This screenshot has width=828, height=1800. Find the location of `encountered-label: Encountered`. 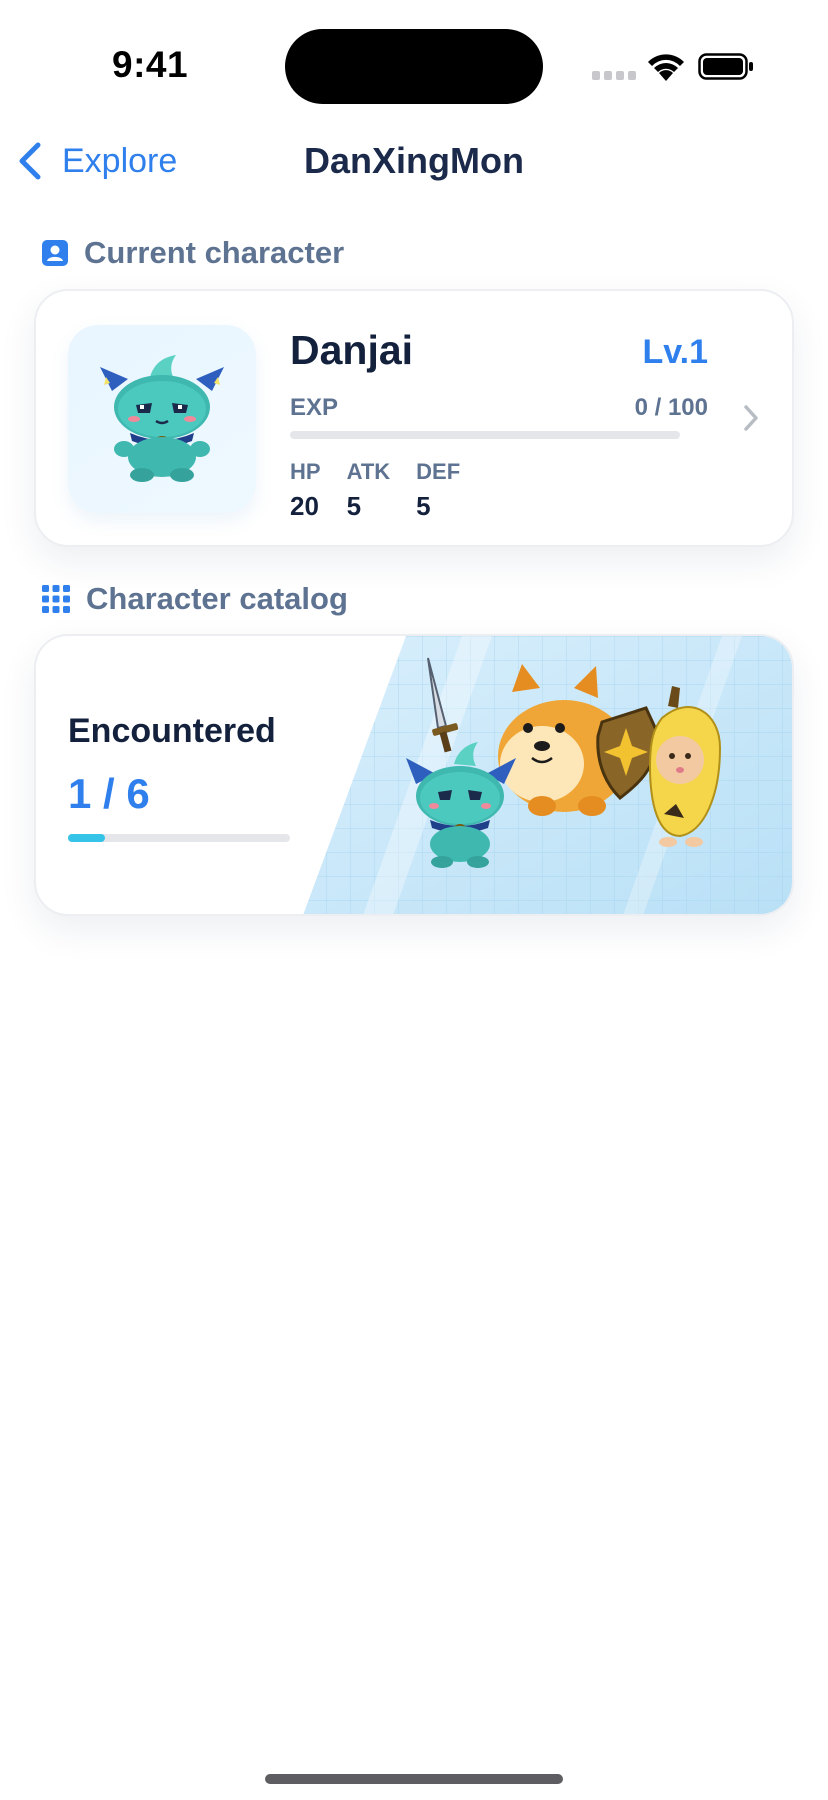

encountered-label: Encountered is located at coordinates (172, 731).